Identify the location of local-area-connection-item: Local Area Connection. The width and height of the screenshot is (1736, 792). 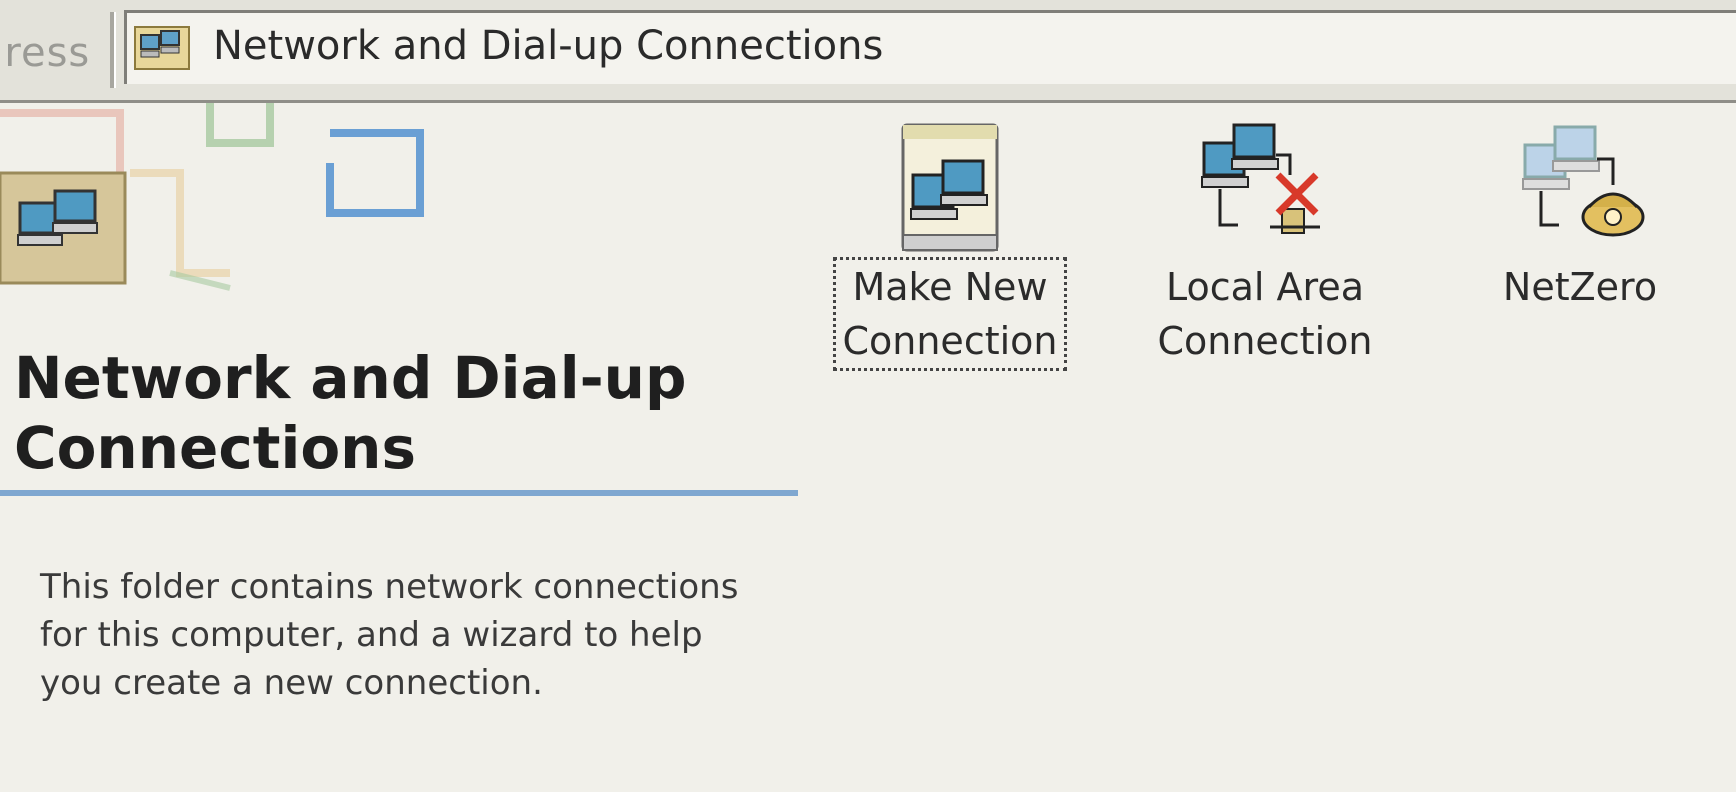
(1265, 241).